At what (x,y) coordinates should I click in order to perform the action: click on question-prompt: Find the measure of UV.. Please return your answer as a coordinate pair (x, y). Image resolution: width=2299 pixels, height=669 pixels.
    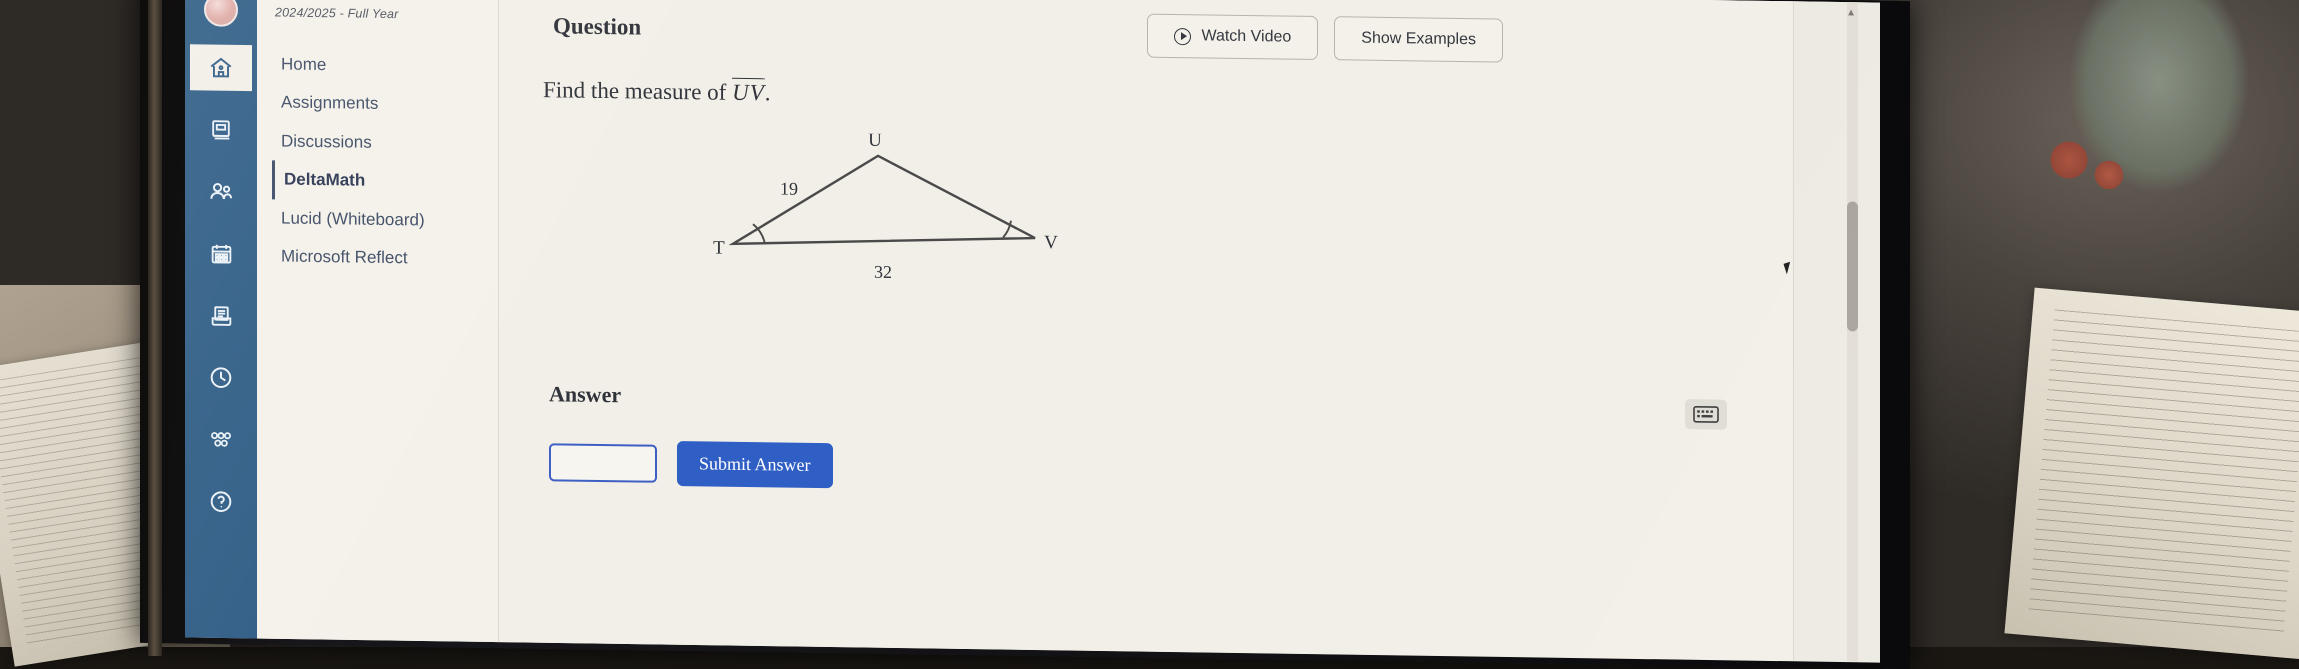
    Looking at the image, I should click on (1148, 98).